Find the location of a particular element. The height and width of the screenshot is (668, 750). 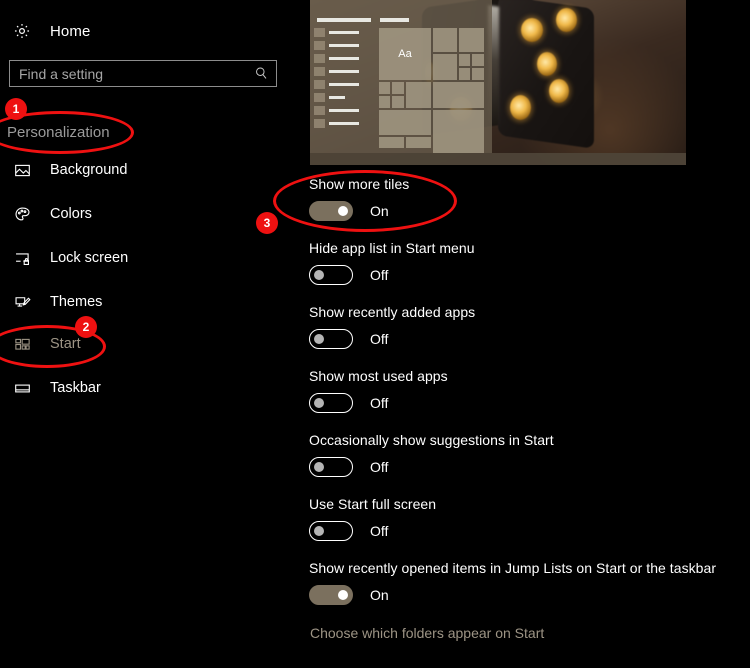

toggle-jump-lists is located at coordinates (331, 595).